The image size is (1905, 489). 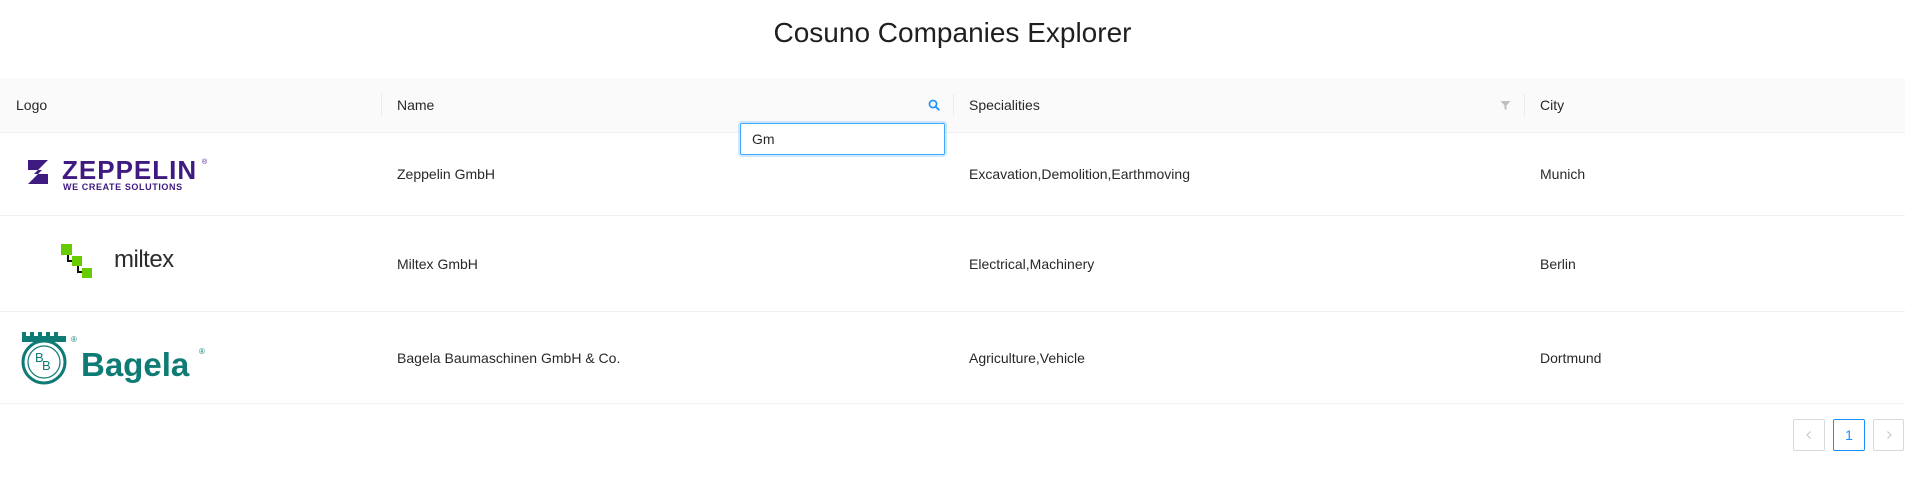 What do you see at coordinates (32, 105) in the screenshot?
I see `column-header-label: Logo` at bounding box center [32, 105].